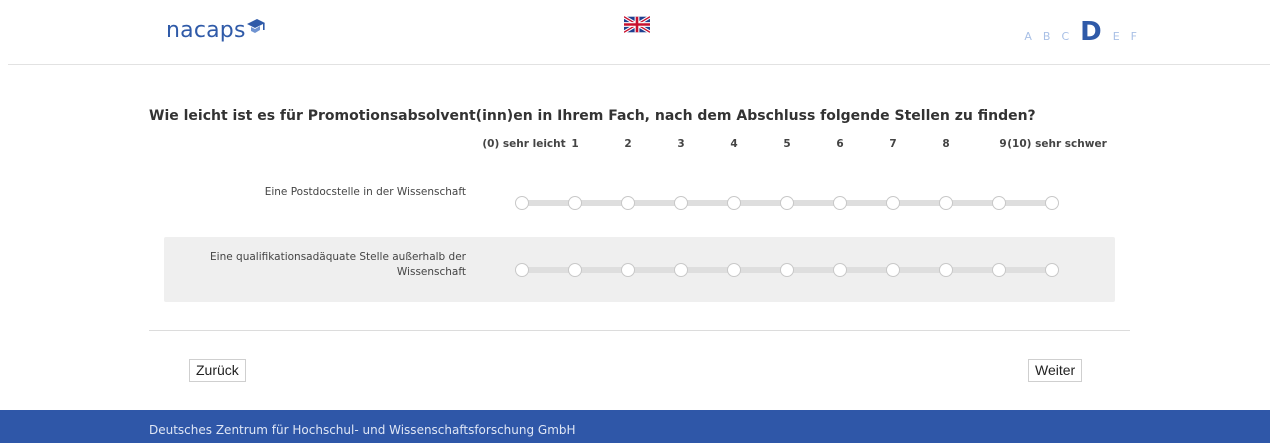  What do you see at coordinates (1003, 144) in the screenshot?
I see `scale-label-9: 9` at bounding box center [1003, 144].